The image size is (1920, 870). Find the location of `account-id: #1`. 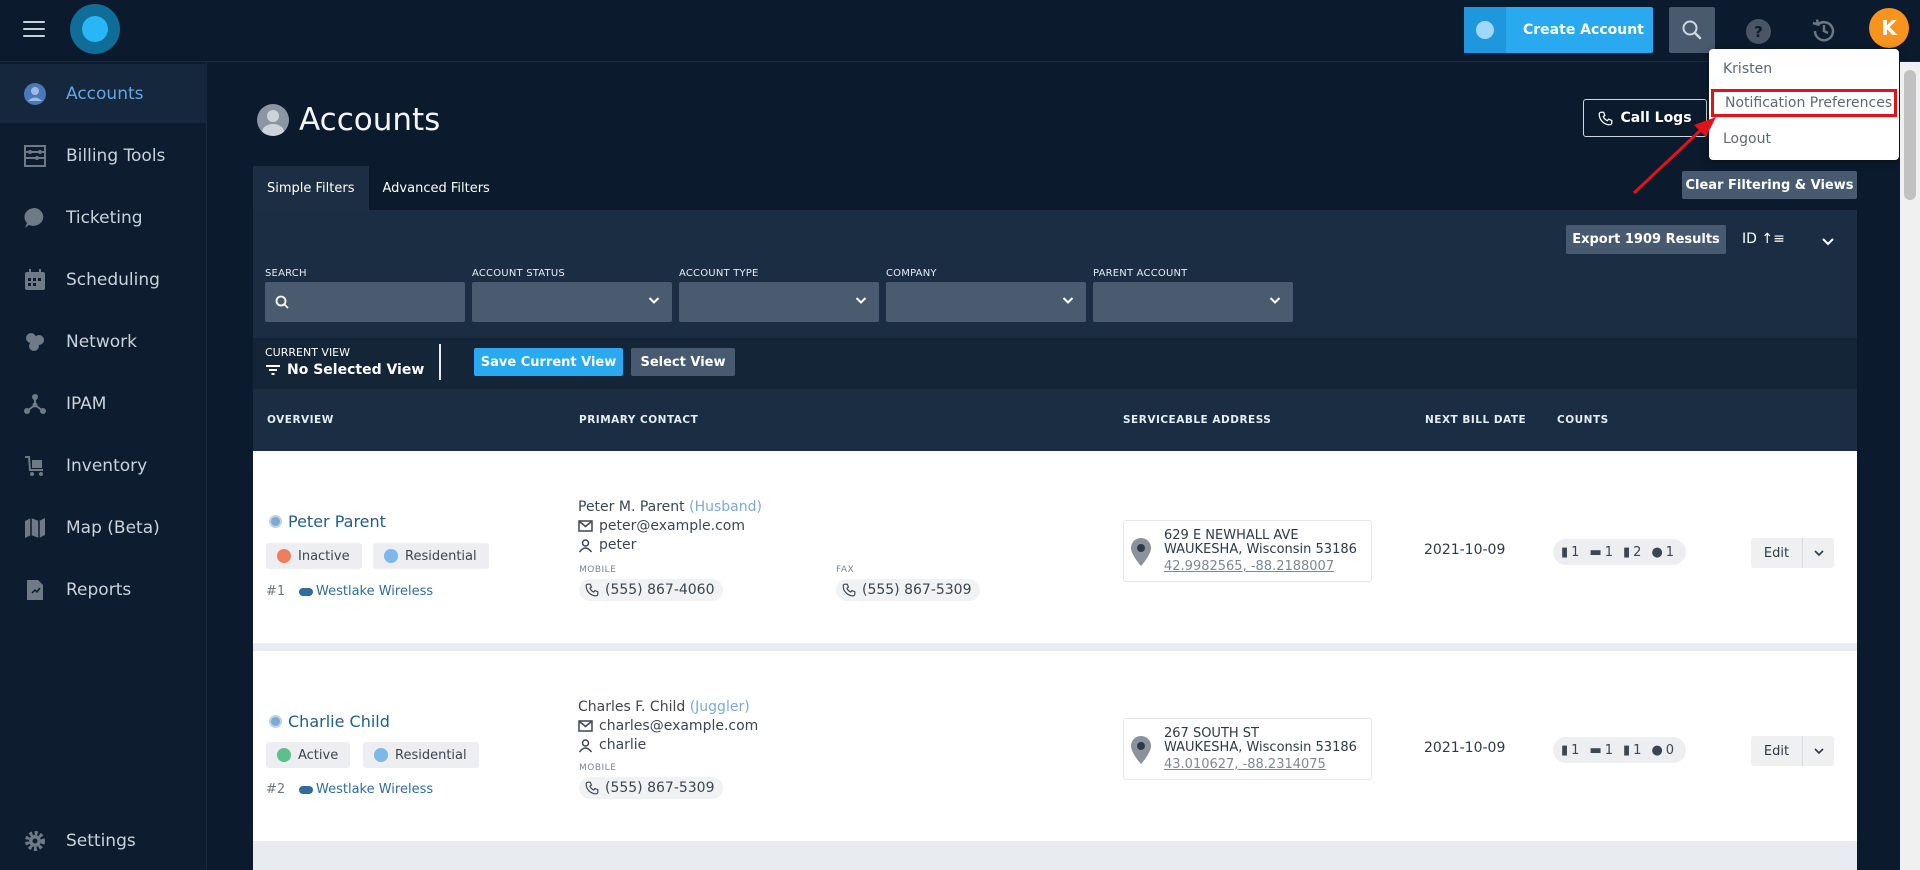

account-id: #1 is located at coordinates (276, 591).